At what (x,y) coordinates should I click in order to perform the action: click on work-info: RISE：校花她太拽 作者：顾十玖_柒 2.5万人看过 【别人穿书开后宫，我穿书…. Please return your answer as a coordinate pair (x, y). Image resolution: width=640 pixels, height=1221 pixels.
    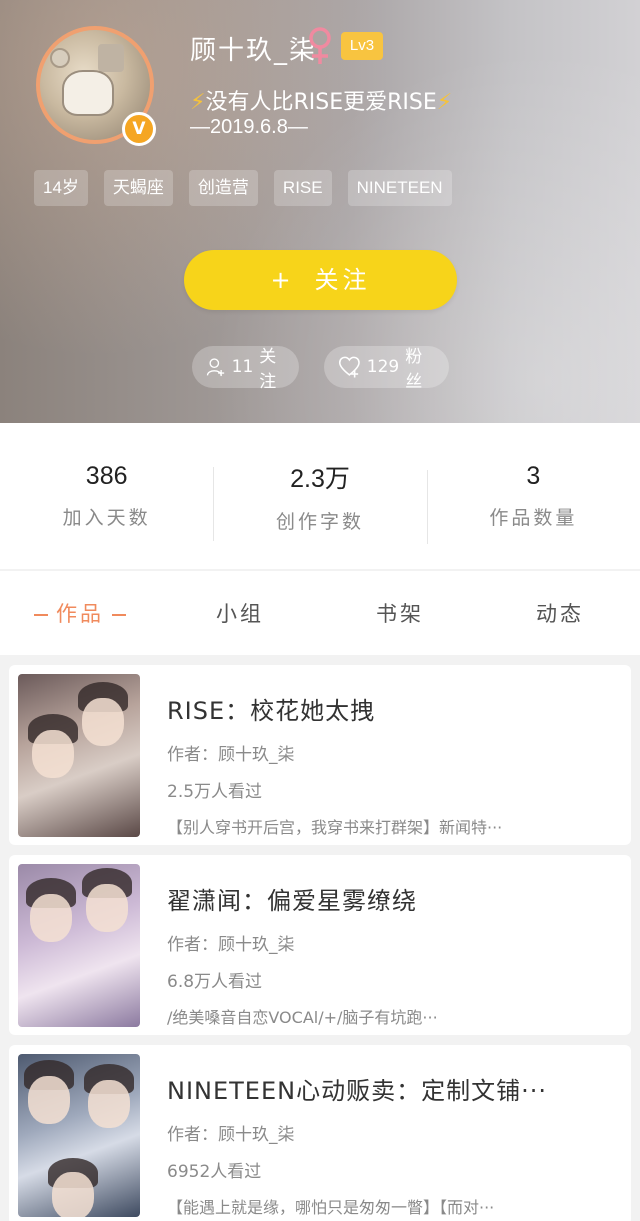
    Looking at the image, I should click on (392, 764).